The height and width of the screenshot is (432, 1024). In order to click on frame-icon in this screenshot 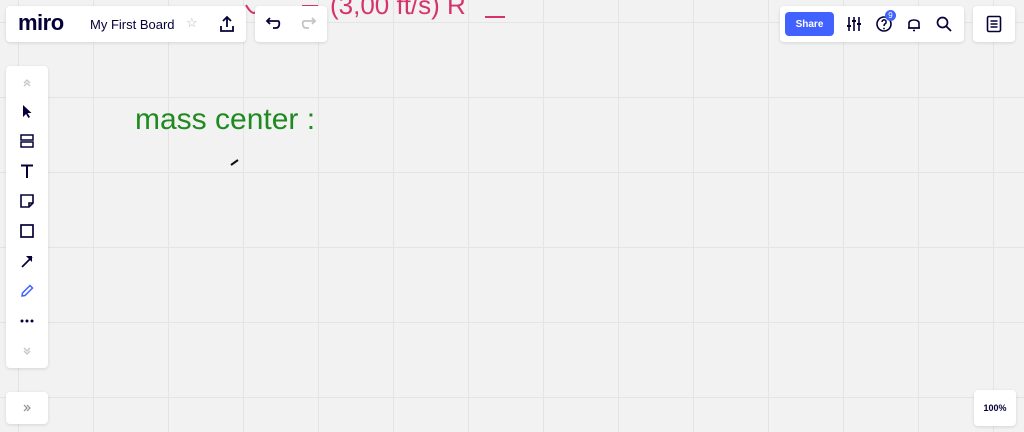, I will do `click(27, 141)`.